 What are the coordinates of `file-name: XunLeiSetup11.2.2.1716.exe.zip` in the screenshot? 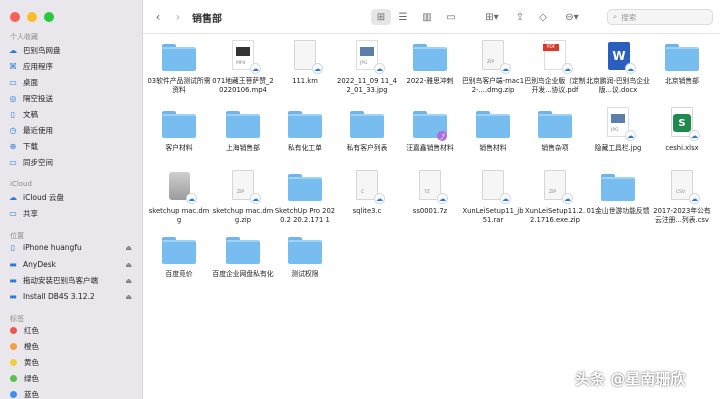 It's located at (555, 215).